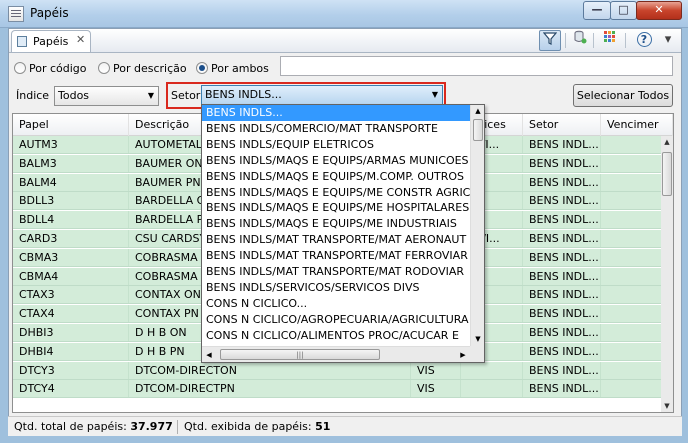 The image size is (688, 443). What do you see at coordinates (49, 13) in the screenshot?
I see `window-title: Papéis` at bounding box center [49, 13].